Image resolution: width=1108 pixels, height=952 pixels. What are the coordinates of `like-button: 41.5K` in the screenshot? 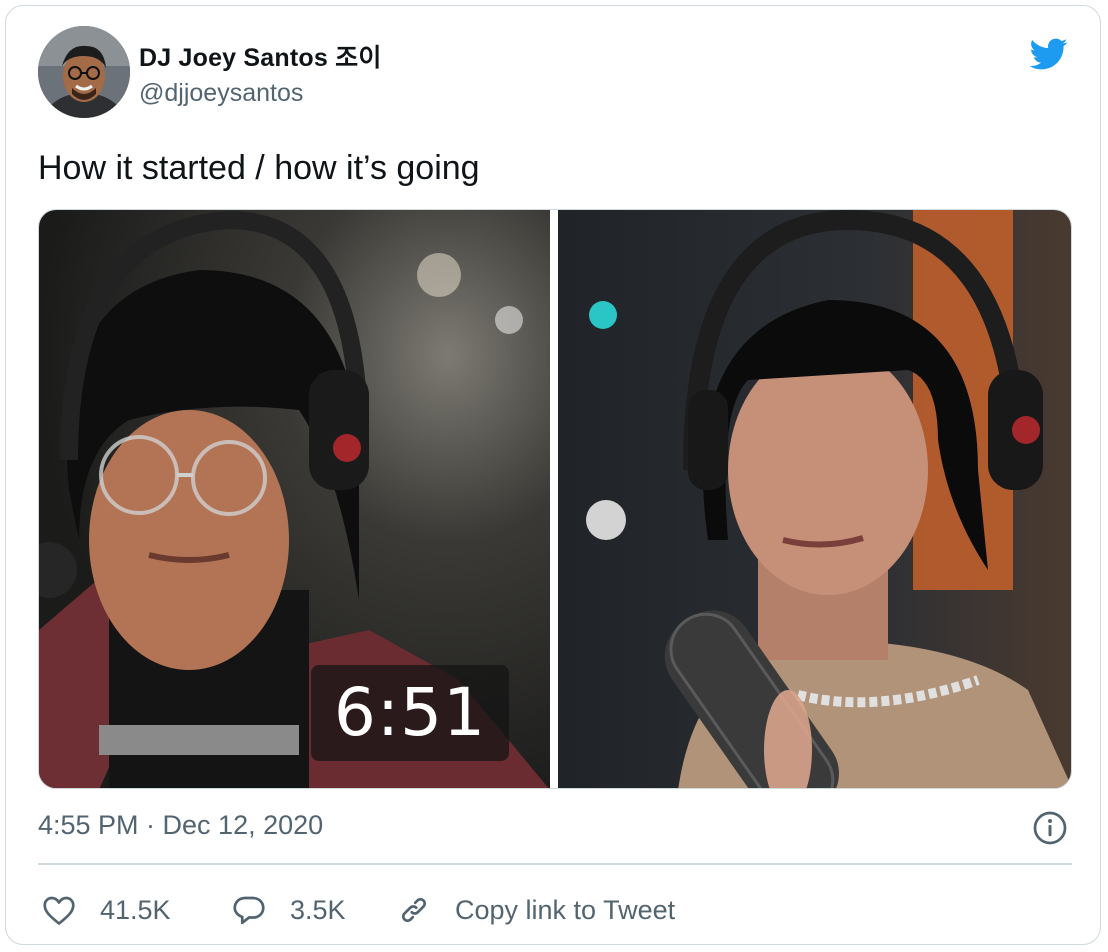 It's located at (105, 910).